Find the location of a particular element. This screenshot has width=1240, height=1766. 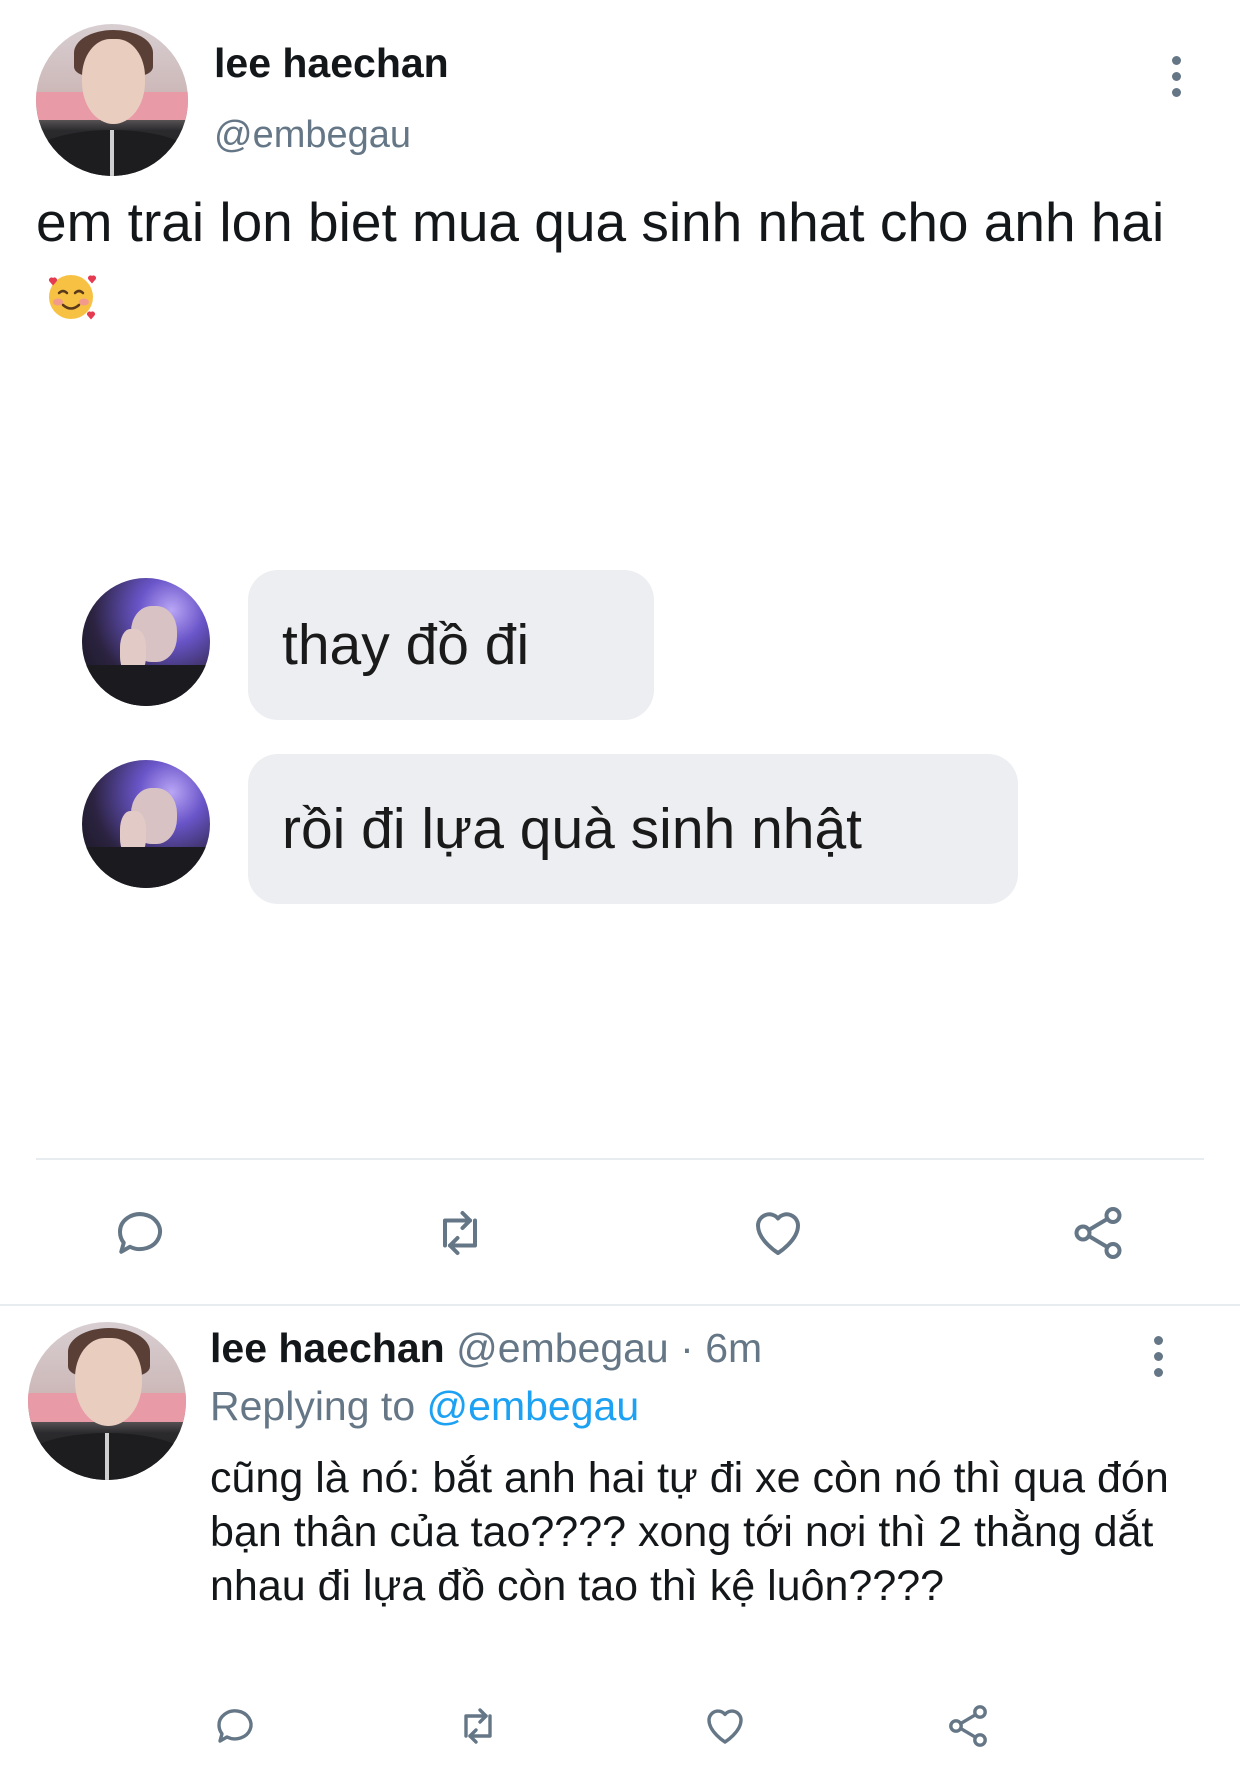

chat-bubble: rồi đi lựa quà sinh nhật is located at coordinates (633, 829).